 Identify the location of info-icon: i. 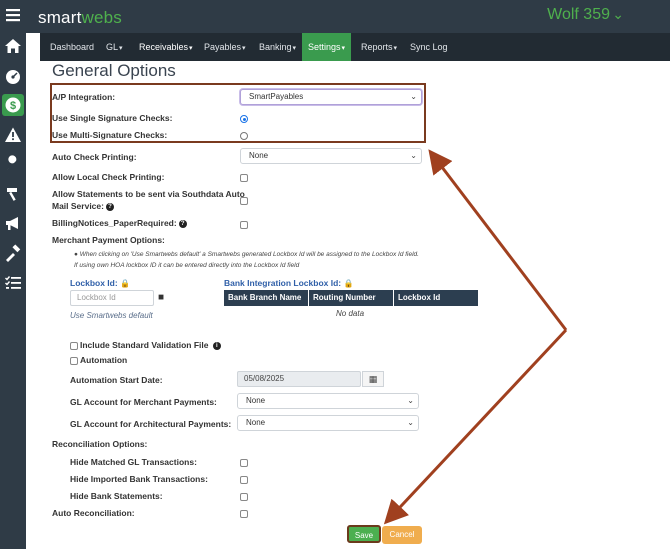
(216, 345).